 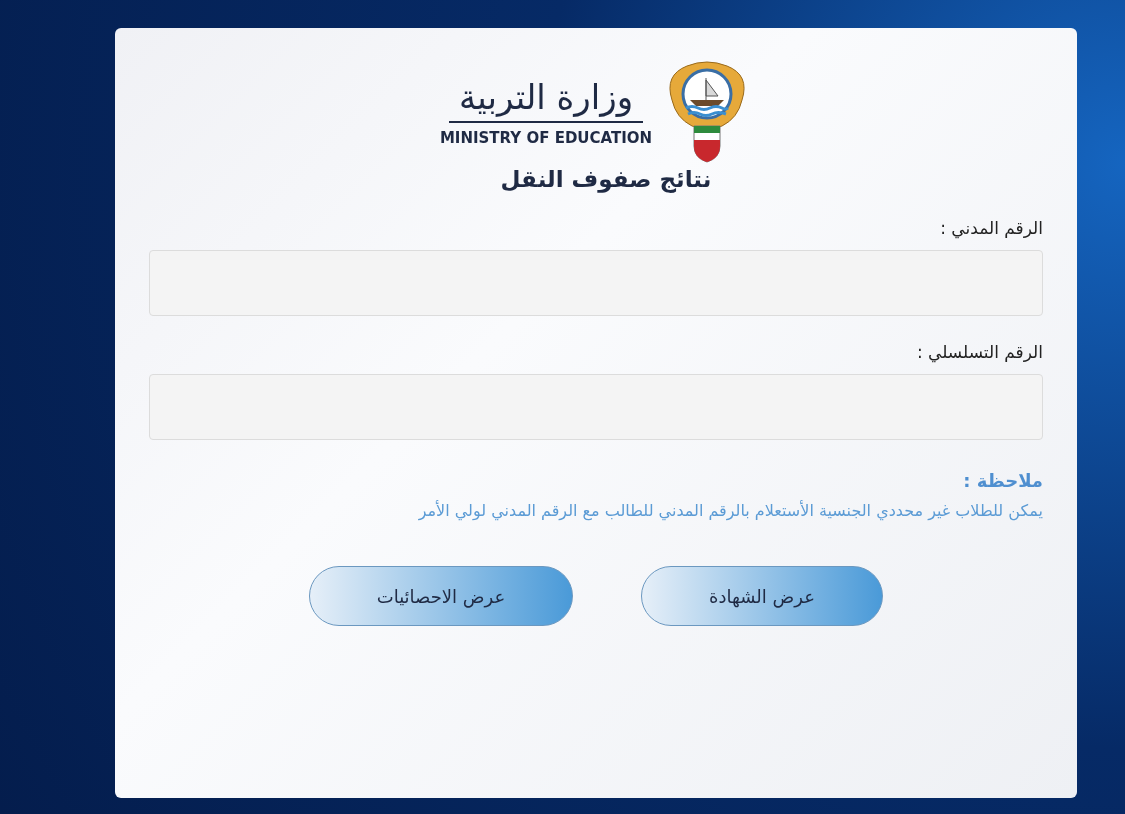 What do you see at coordinates (762, 596) in the screenshot?
I see `action-button: عرض الشهادة` at bounding box center [762, 596].